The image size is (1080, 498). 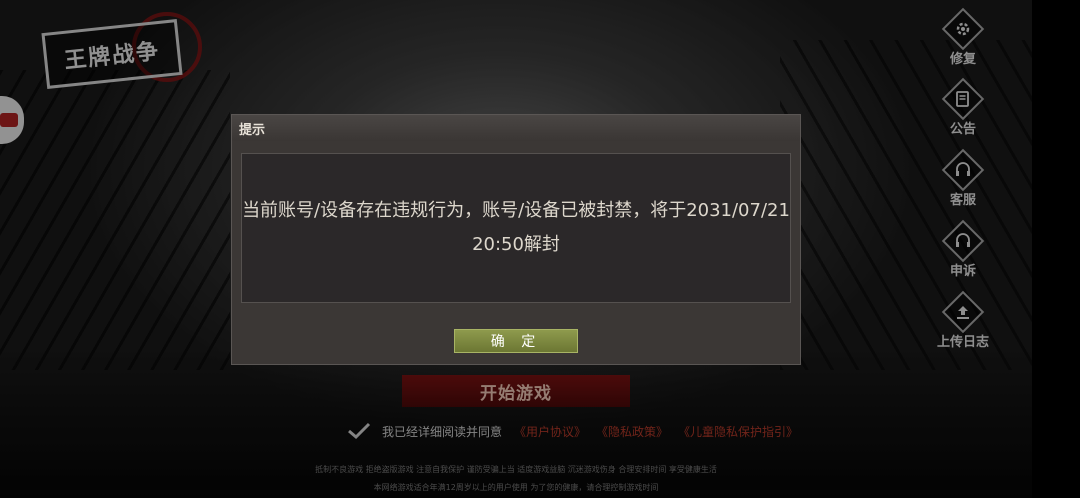 What do you see at coordinates (516, 341) in the screenshot?
I see `confirm-button: 确 定` at bounding box center [516, 341].